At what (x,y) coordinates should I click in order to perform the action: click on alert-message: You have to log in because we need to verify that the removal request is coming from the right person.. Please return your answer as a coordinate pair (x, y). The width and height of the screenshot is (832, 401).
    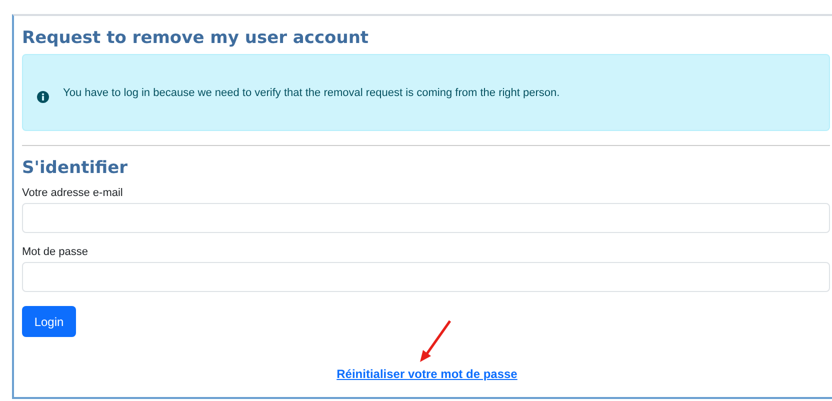
    Looking at the image, I should click on (311, 92).